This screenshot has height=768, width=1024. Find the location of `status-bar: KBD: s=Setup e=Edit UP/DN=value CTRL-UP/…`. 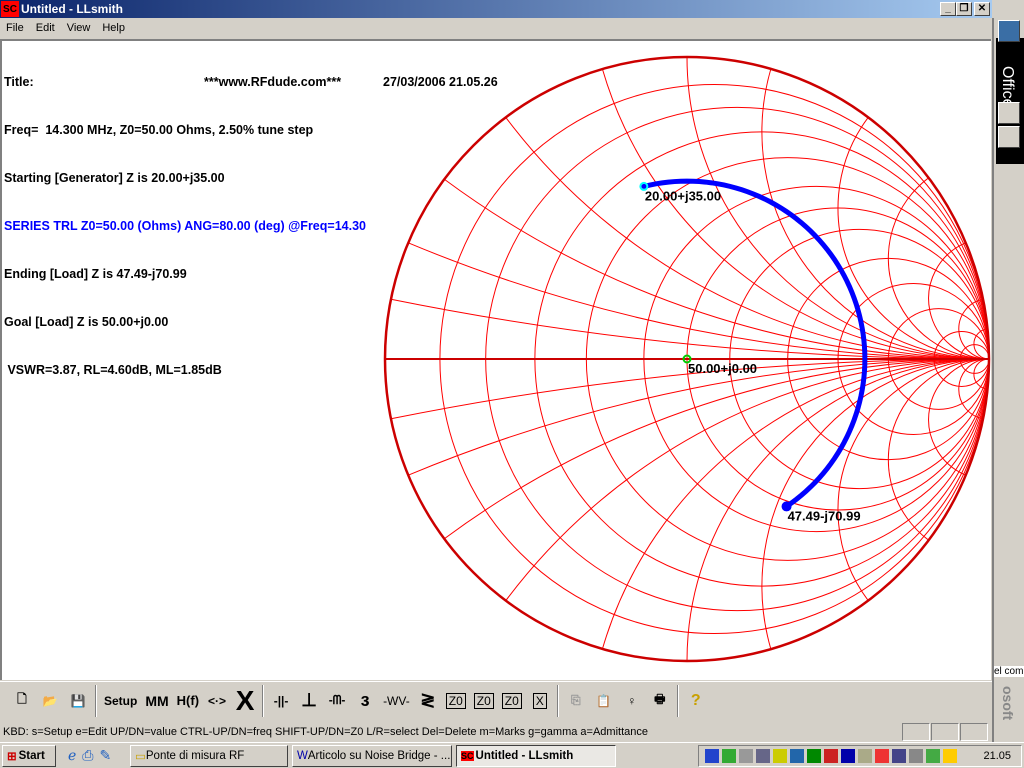

status-bar: KBD: s=Setup e=Edit UP/DN=value CTRL-UP/… is located at coordinates (496, 731).